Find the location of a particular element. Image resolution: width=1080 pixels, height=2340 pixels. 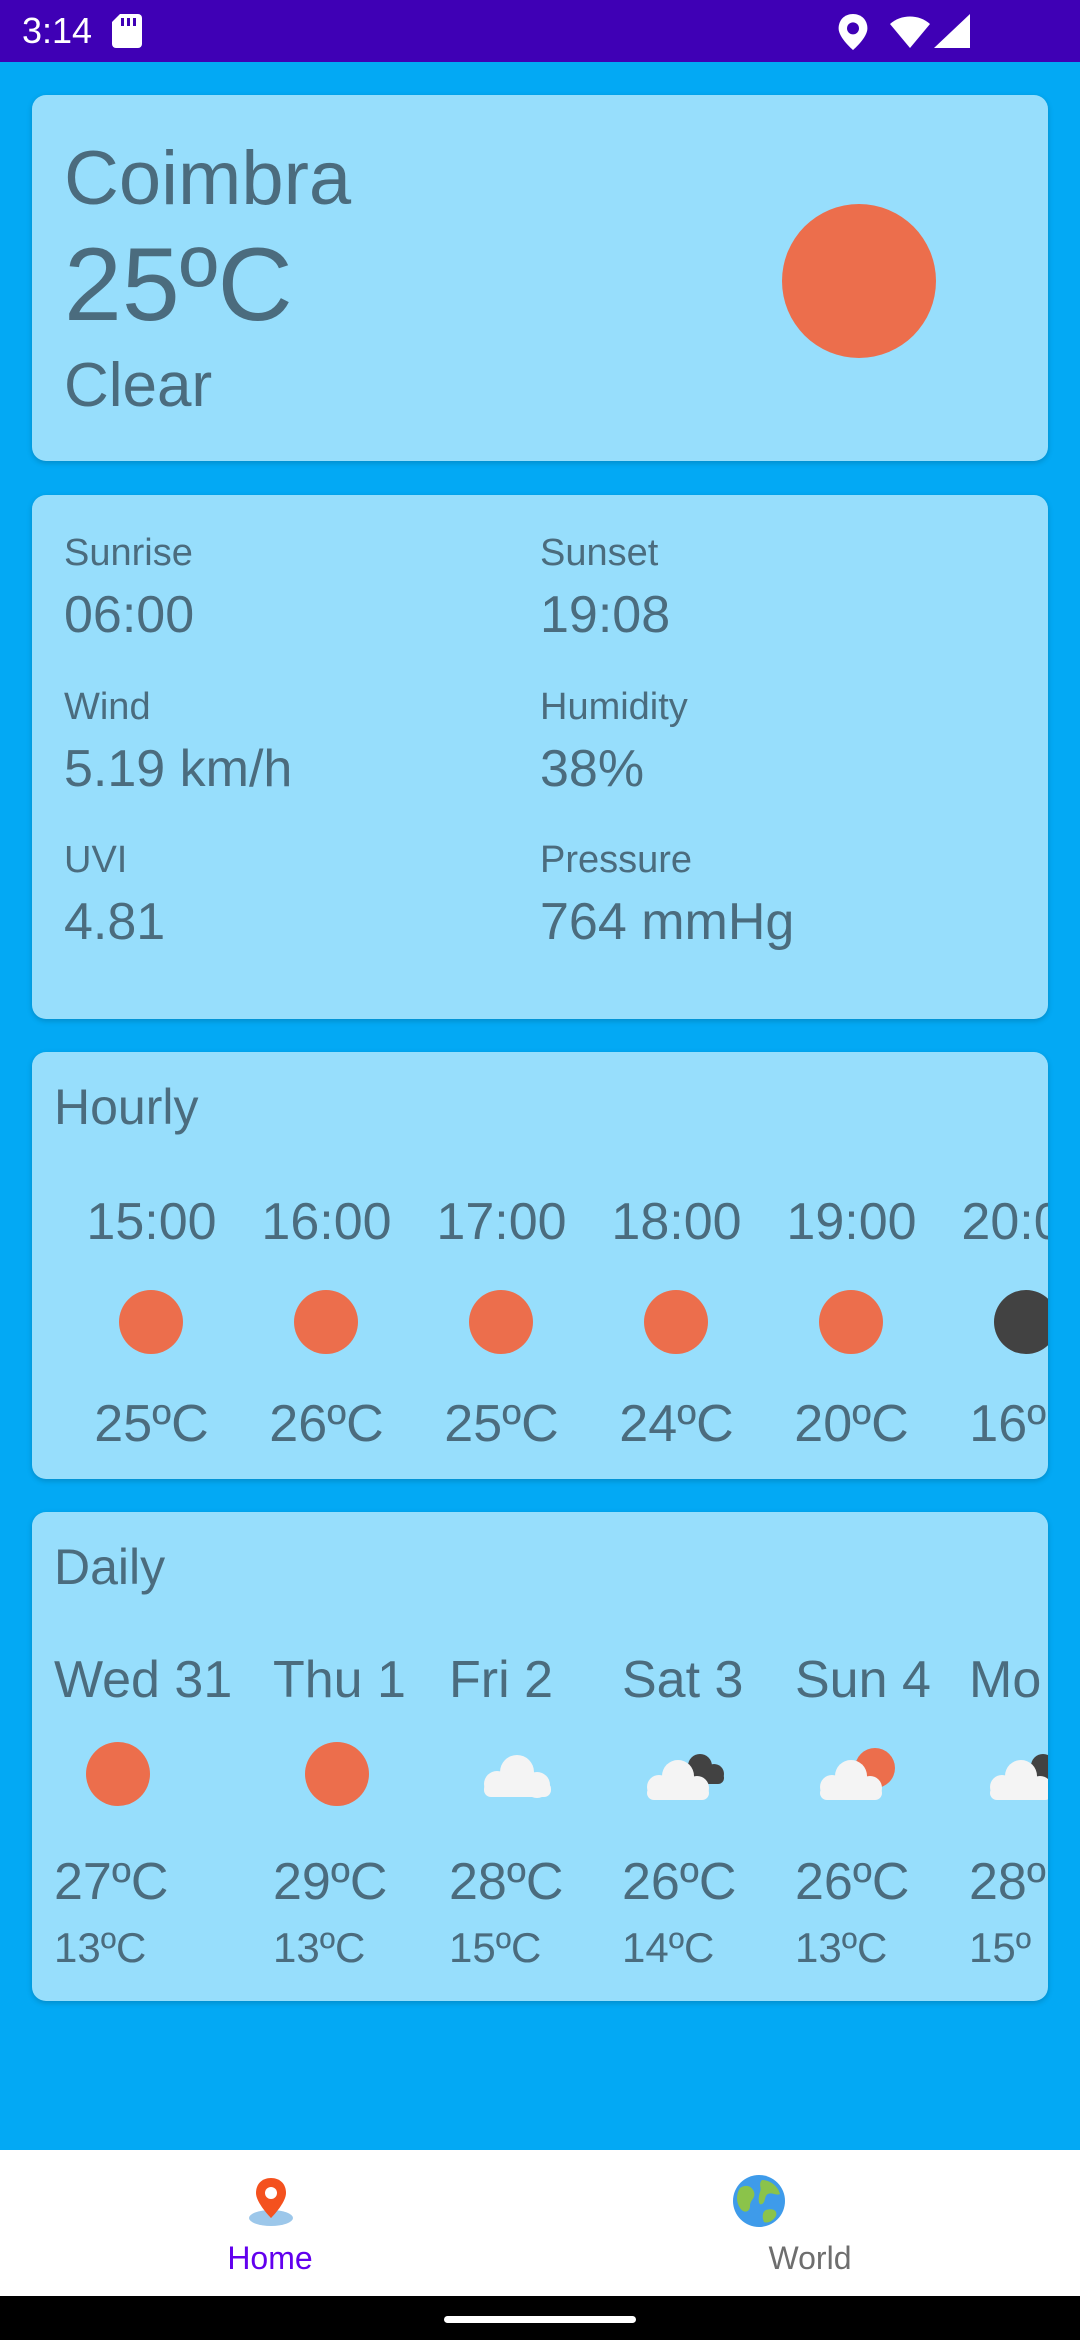

detail-label: UVI is located at coordinates (96, 860).